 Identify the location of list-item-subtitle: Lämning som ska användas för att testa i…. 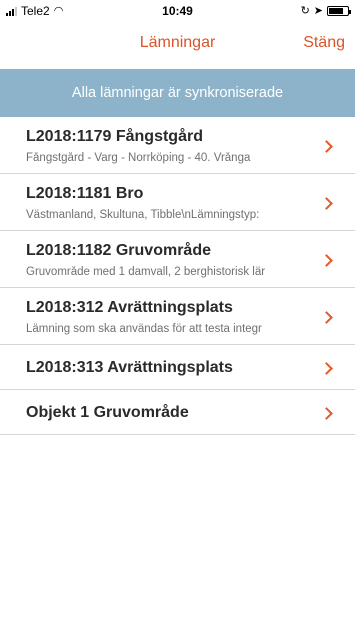
(144, 329).